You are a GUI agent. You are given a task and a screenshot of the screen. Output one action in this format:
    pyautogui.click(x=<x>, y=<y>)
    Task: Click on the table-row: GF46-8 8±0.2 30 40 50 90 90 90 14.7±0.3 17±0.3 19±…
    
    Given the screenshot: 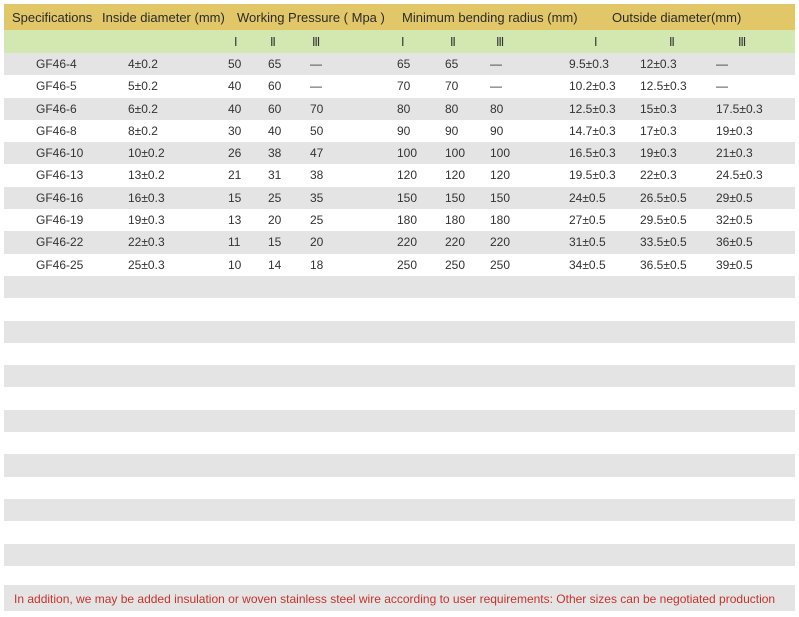 What is the action you would take?
    pyautogui.click(x=399, y=131)
    